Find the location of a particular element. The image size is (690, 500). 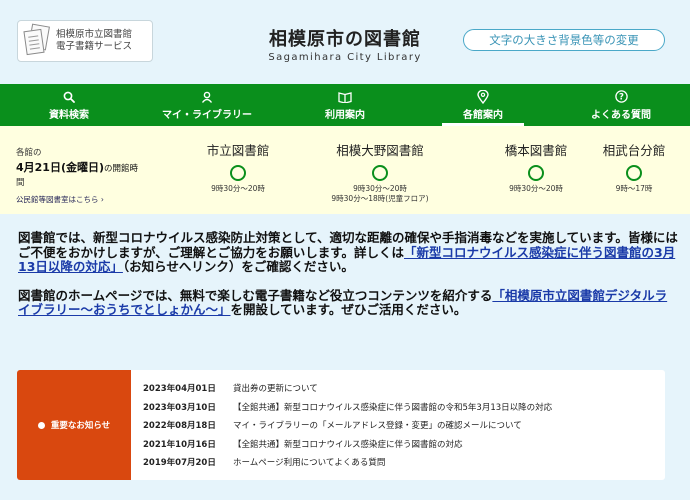

nav-item-search: 資料検索 is located at coordinates (69, 105).